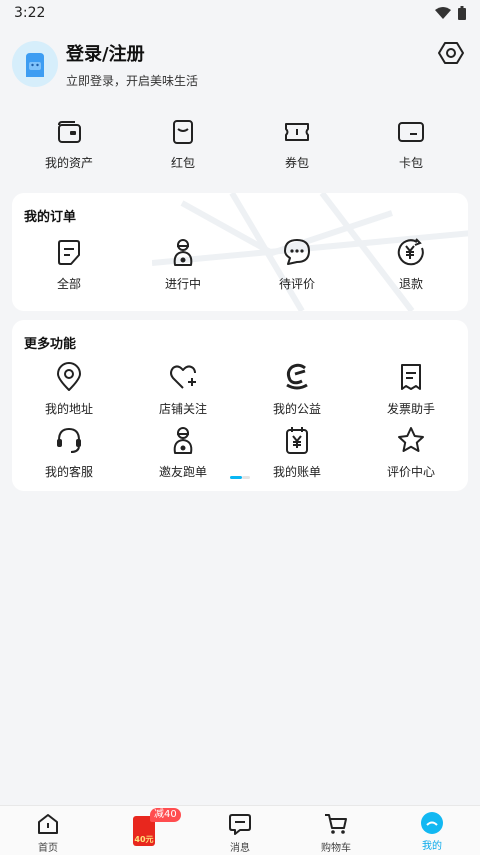 The width and height of the screenshot is (480, 855). I want to click on asset-my-assets: 我的资产, so click(69, 150).